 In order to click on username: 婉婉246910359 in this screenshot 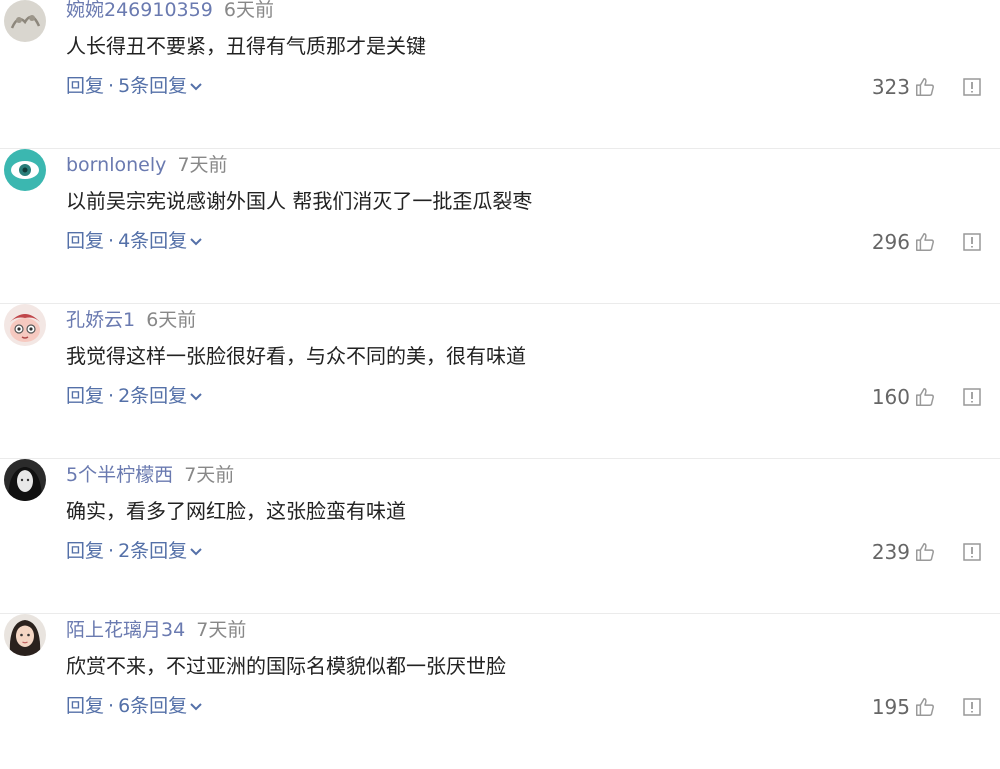, I will do `click(139, 10)`.